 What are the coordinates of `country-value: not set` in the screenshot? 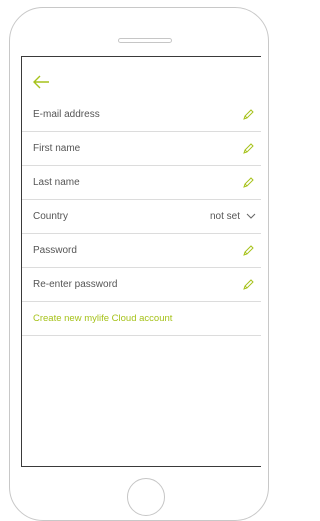 It's located at (224, 216).